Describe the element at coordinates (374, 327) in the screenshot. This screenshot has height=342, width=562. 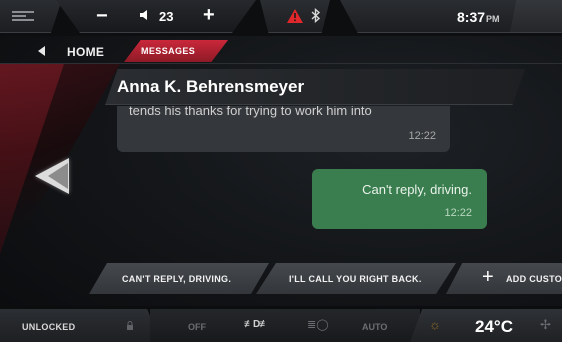
I see `lights-auto-button: AUTO` at that location.